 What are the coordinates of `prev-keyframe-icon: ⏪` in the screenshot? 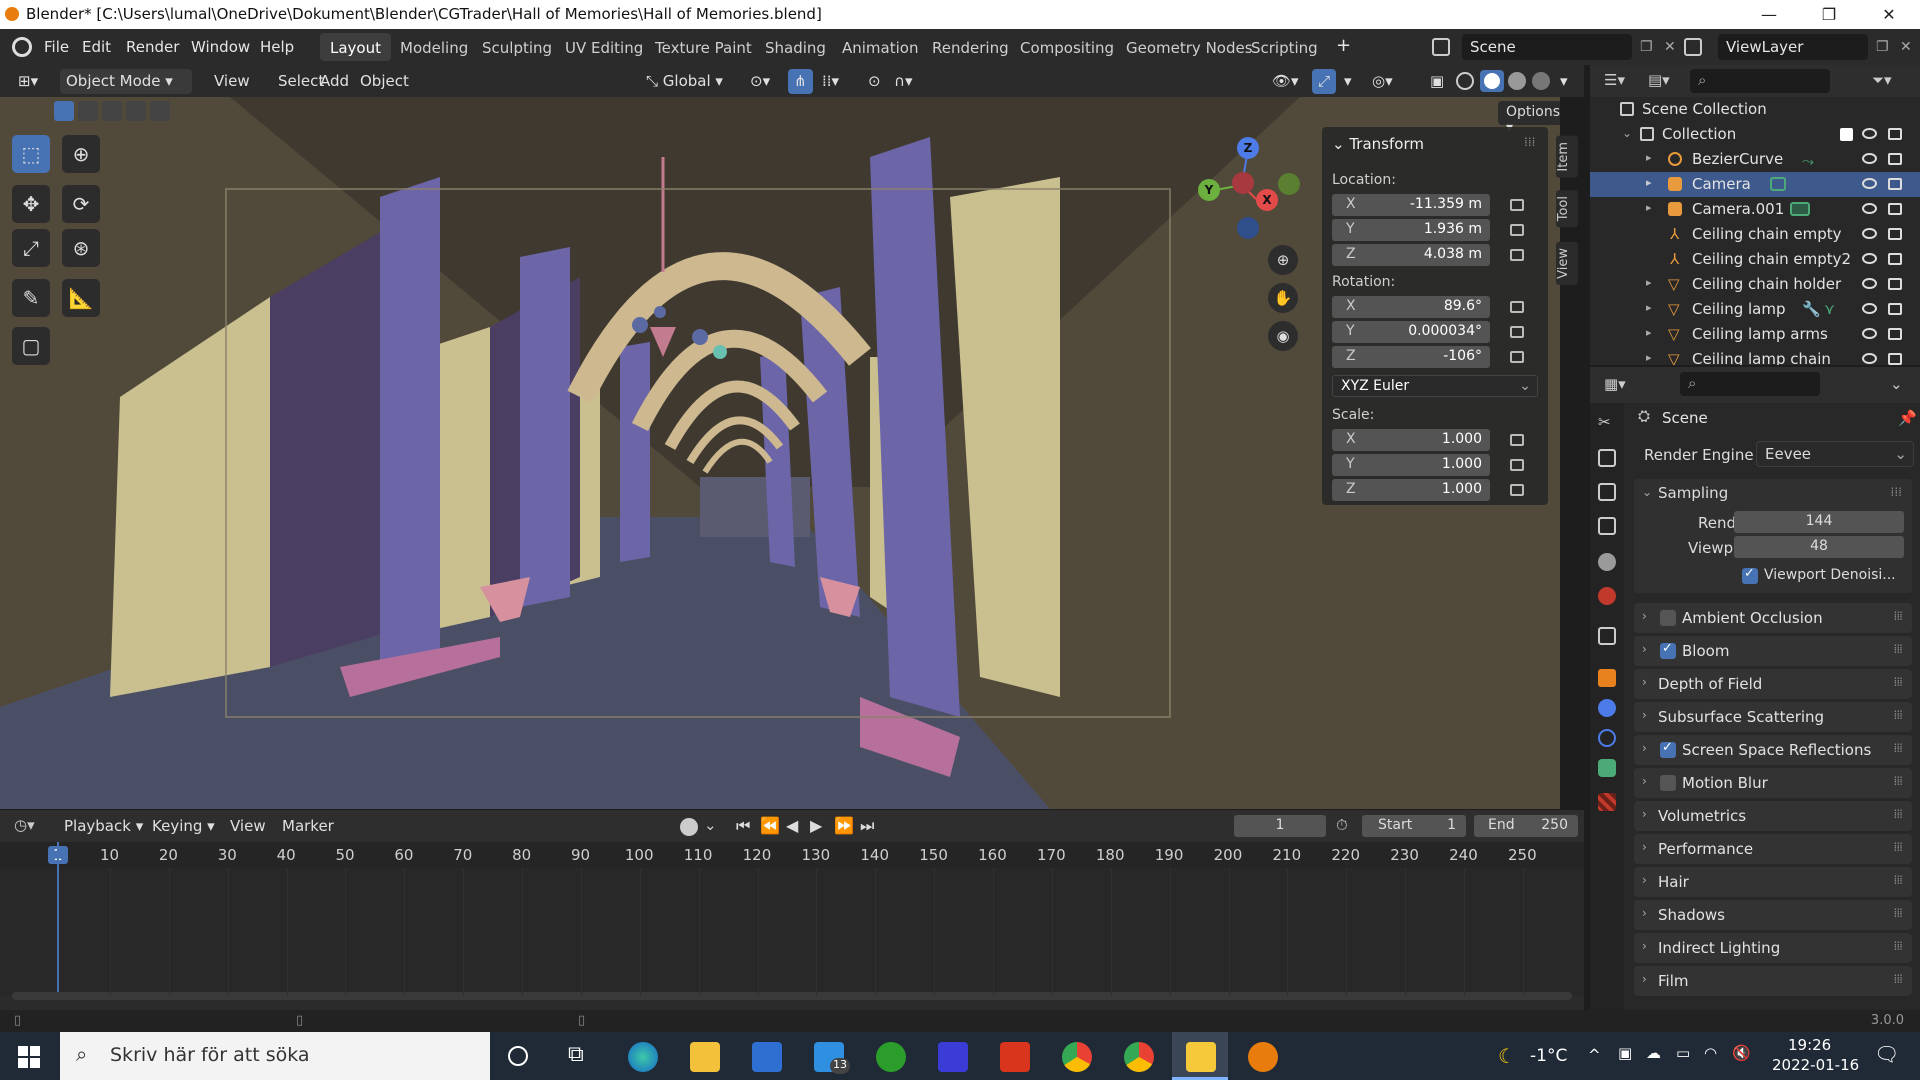 It's located at (770, 825).